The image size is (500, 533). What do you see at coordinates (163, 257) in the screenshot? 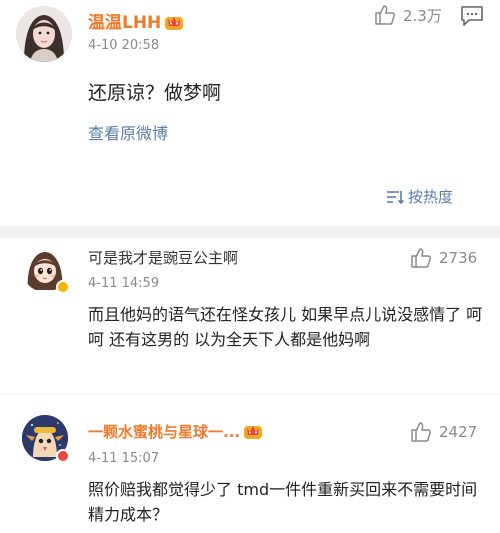
I see `comment-username: 可是我才是豌豆公主啊` at bounding box center [163, 257].